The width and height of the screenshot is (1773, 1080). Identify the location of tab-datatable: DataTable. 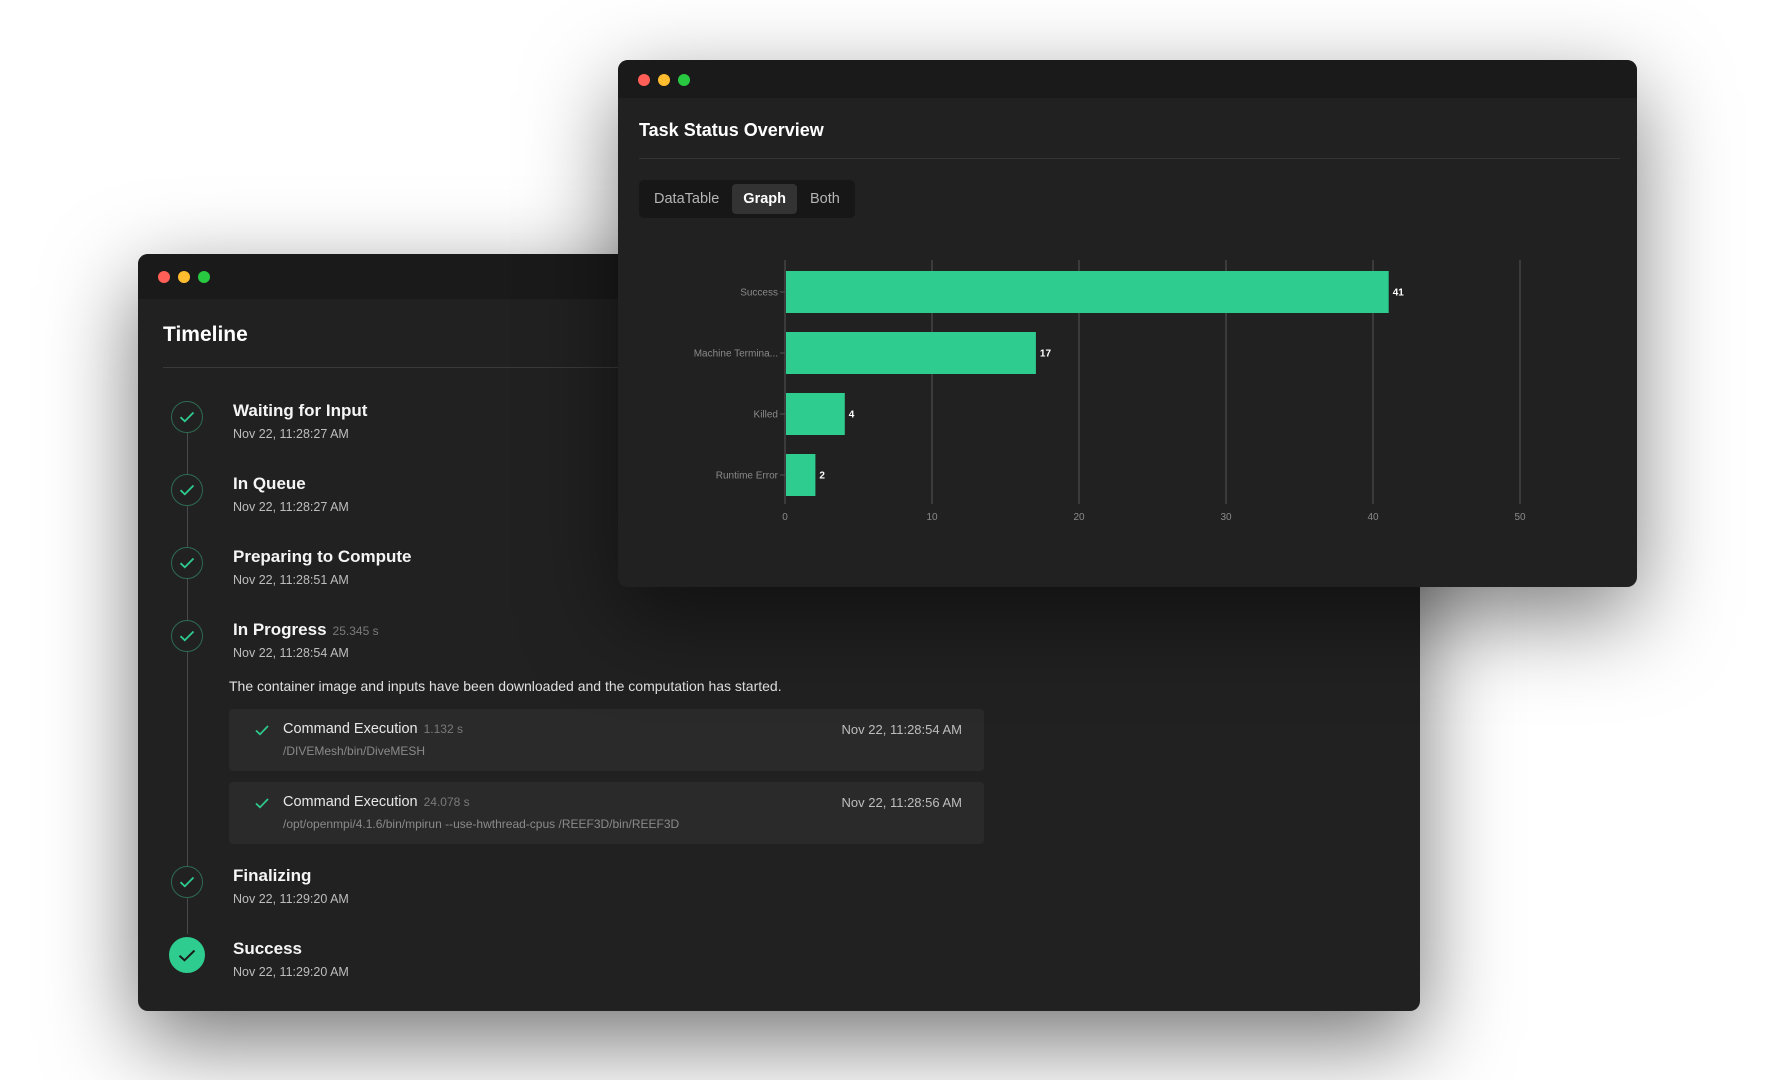
(686, 199).